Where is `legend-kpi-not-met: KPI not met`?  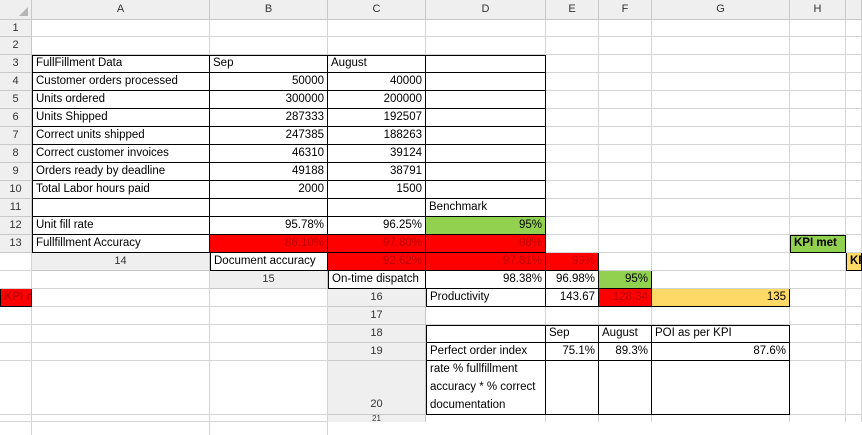 legend-kpi-not-met: KPI not met is located at coordinates (16, 298).